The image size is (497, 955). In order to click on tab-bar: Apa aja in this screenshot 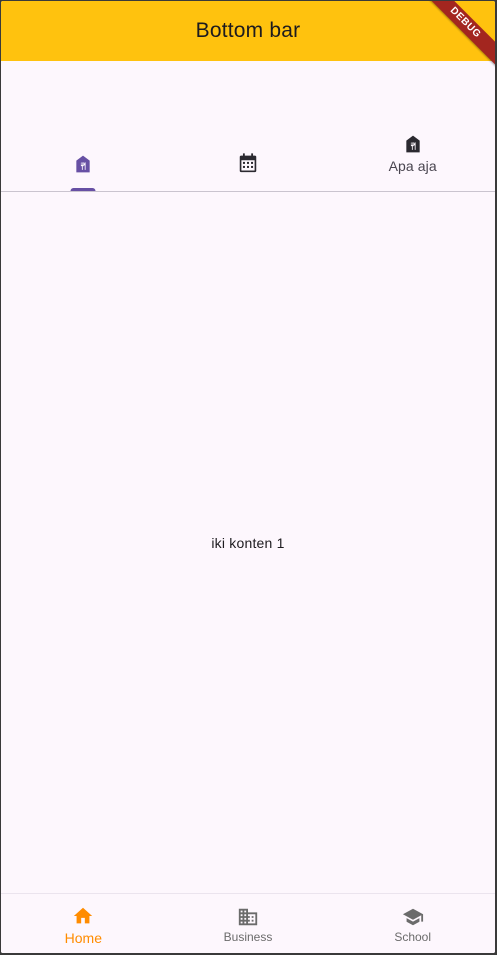, I will do `click(248, 126)`.